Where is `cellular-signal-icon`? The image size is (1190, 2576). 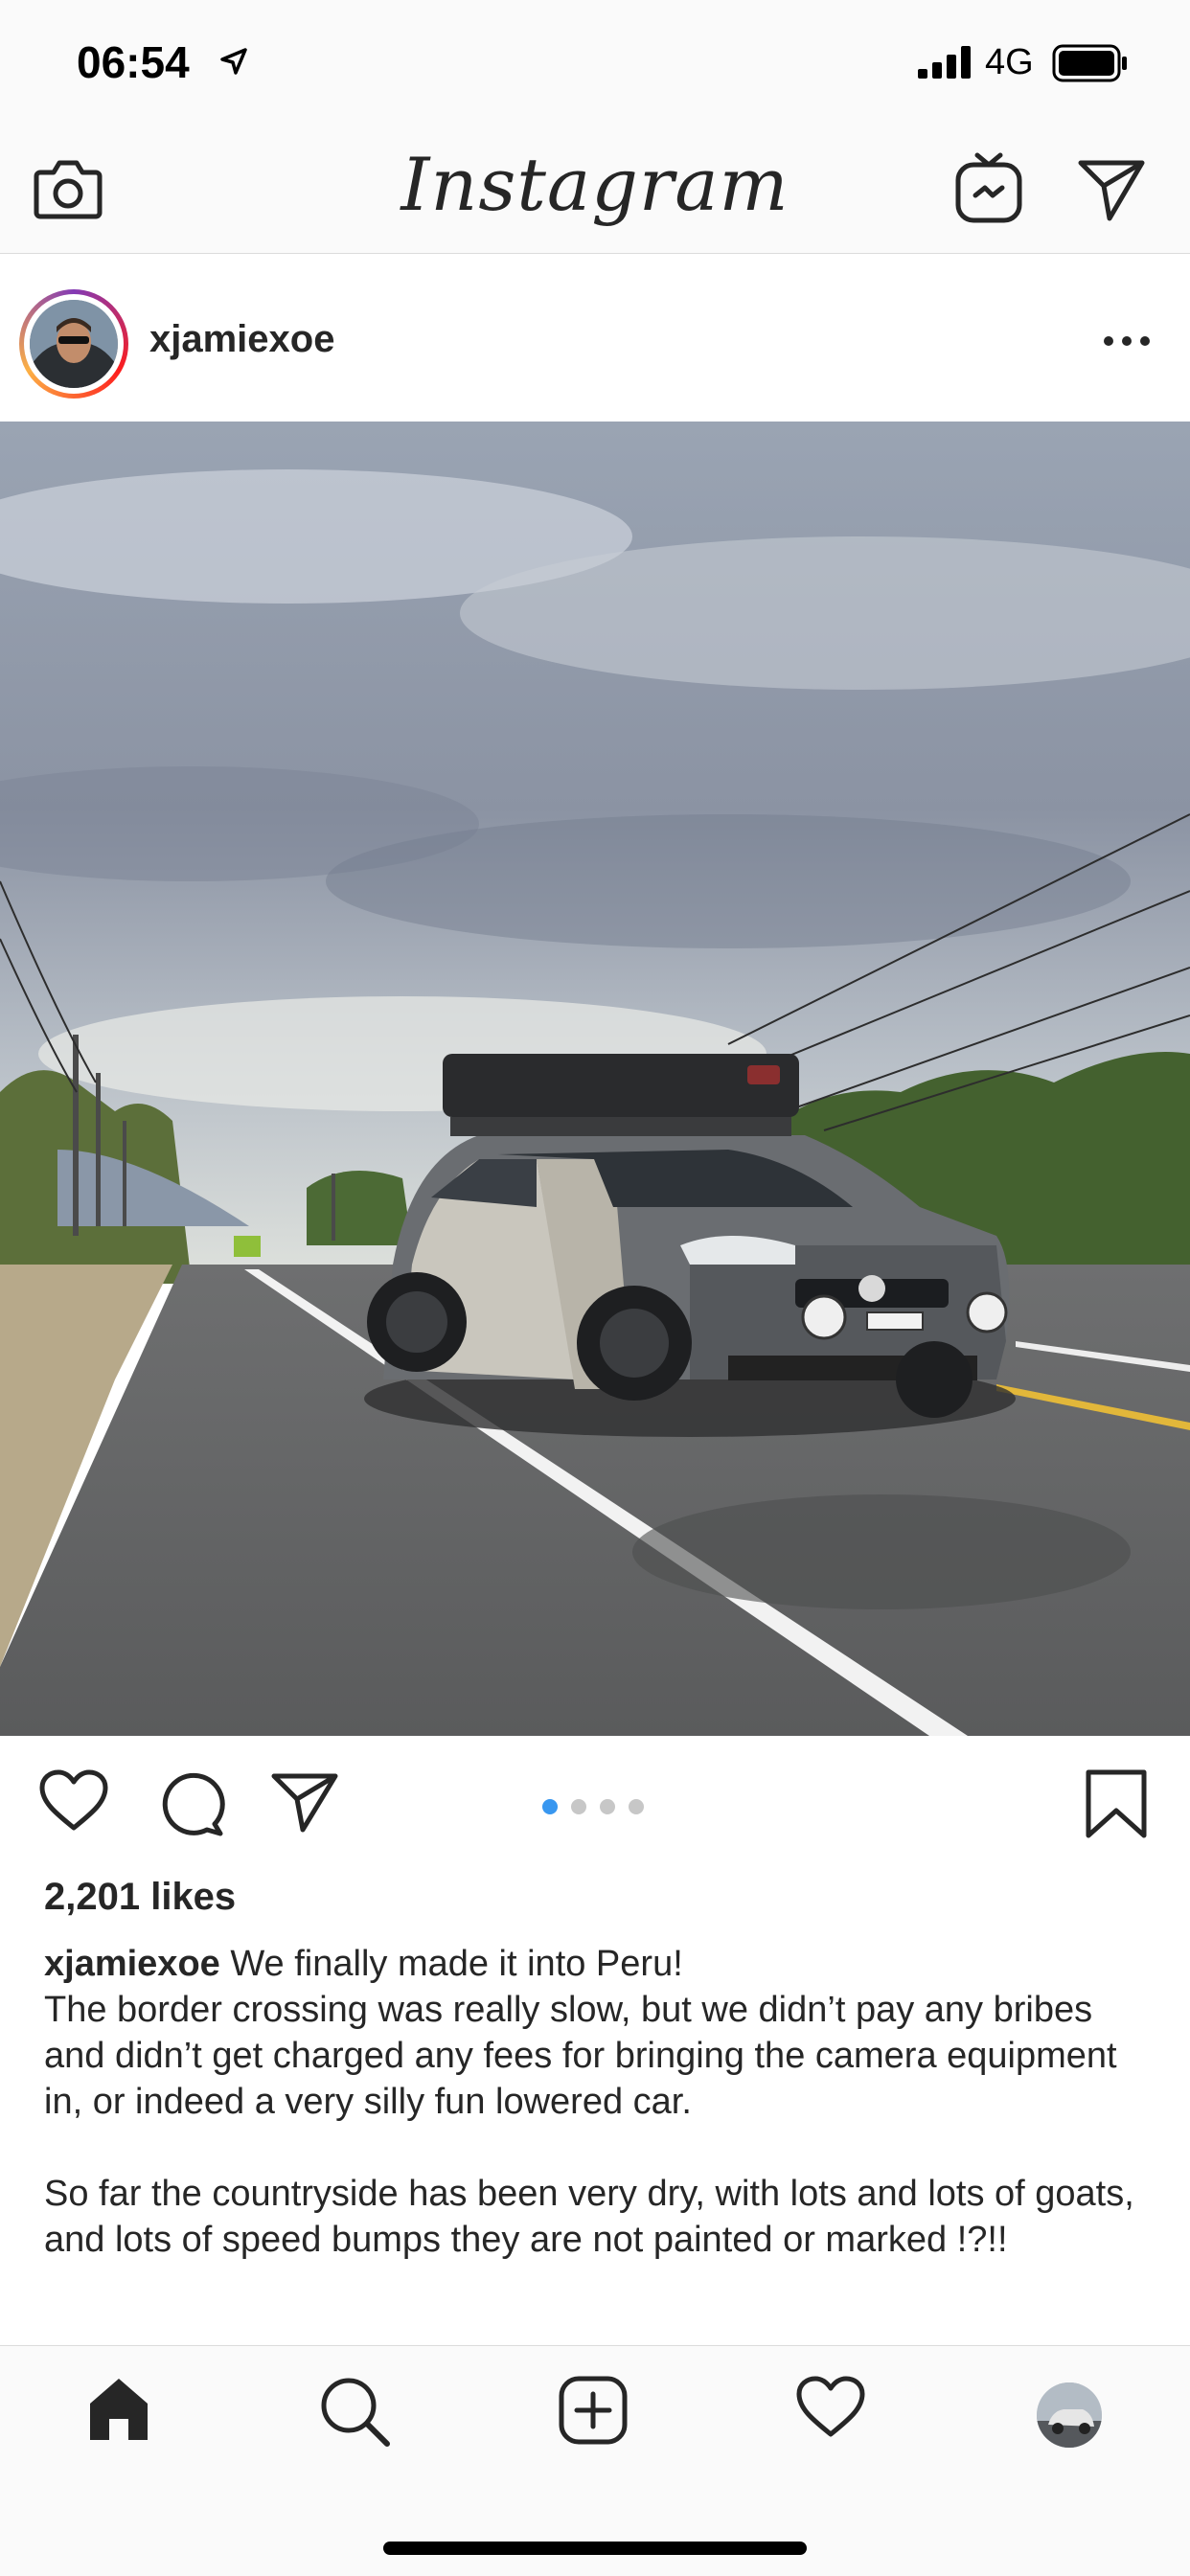
cellular-signal-icon is located at coordinates (945, 62).